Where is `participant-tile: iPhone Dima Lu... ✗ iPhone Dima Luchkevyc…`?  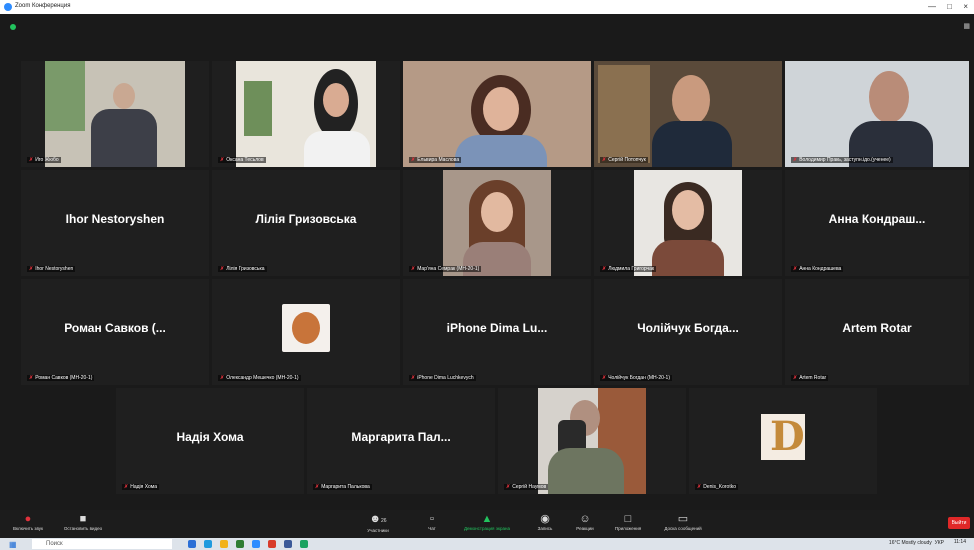 participant-tile: iPhone Dima Lu... ✗ iPhone Dima Luchkevyc… is located at coordinates (497, 332).